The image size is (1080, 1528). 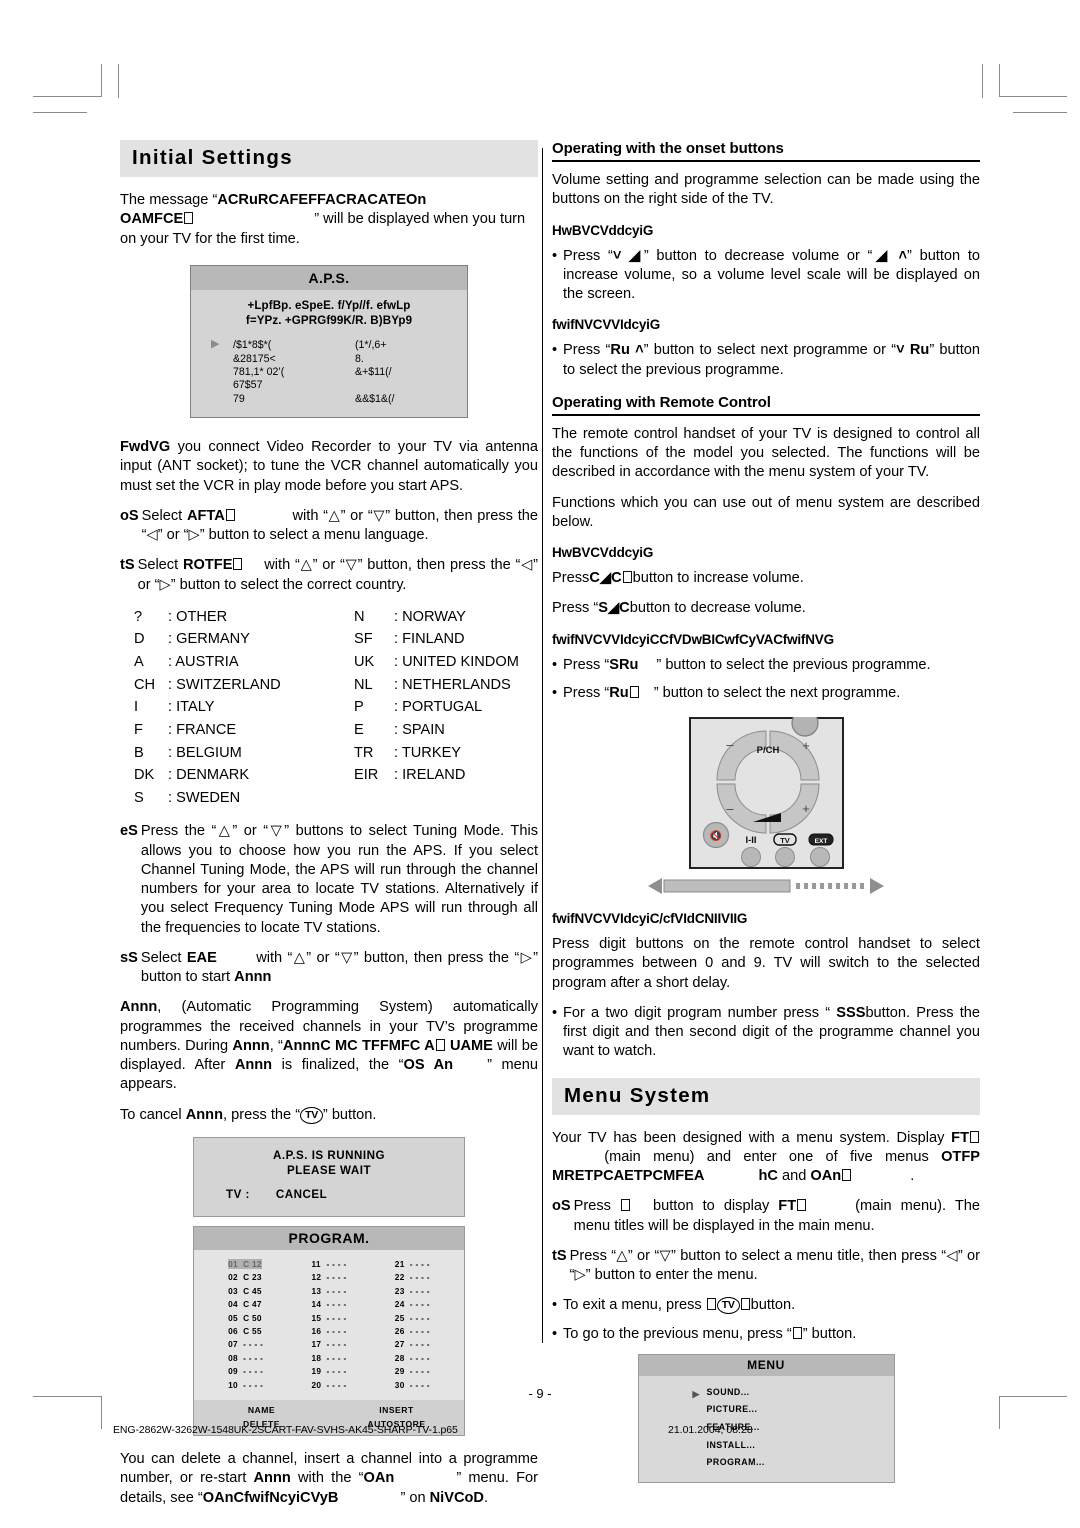 What do you see at coordinates (67, 96) in the screenshot?
I see `crop-mark-tl-h` at bounding box center [67, 96].